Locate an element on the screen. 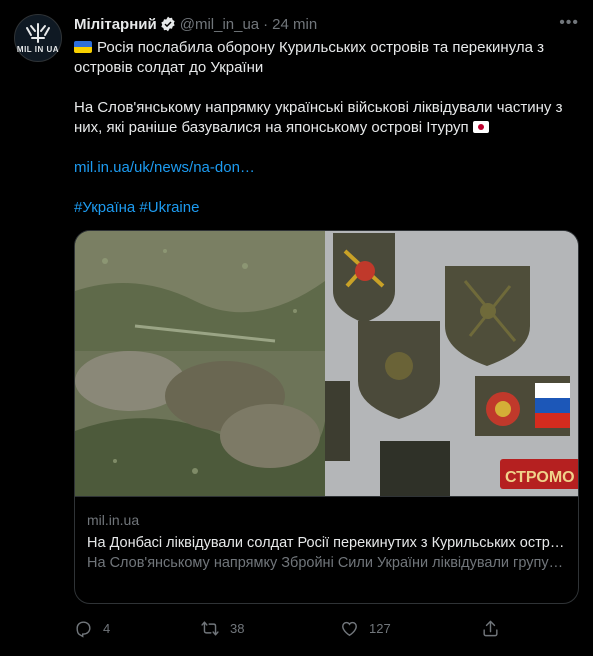  patch-text: СТРОМО is located at coordinates (540, 477).